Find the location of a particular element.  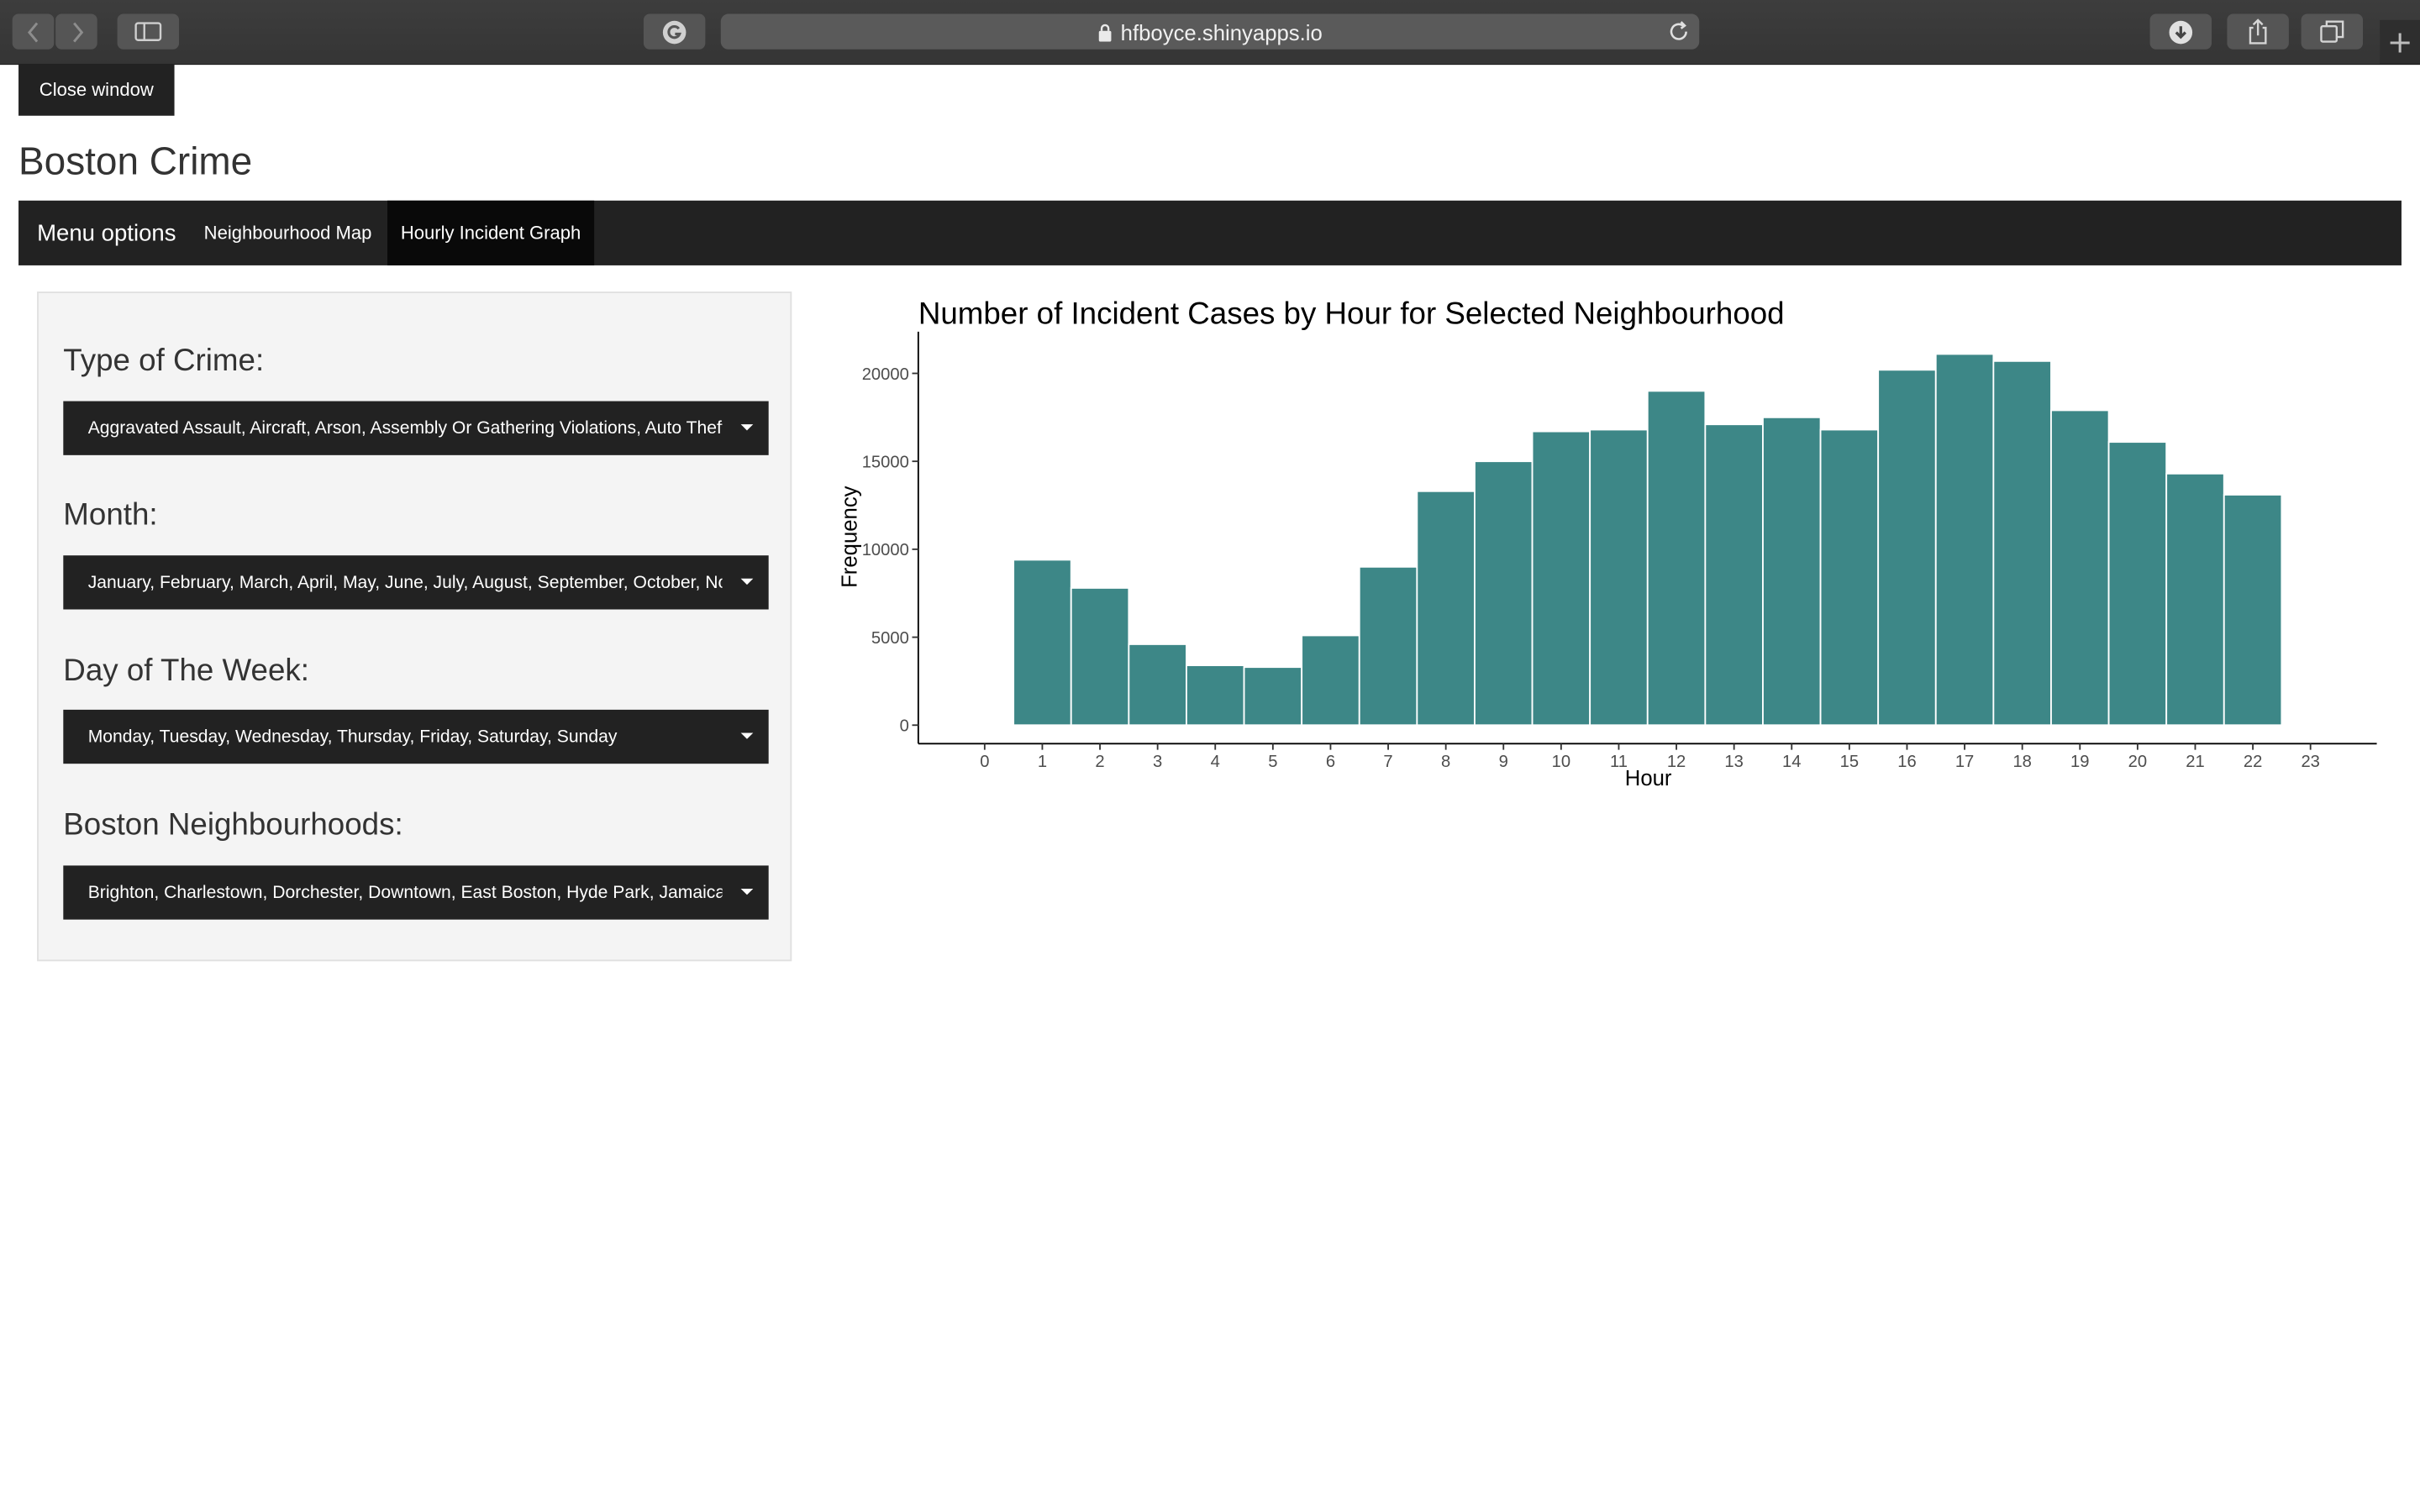

chevron-left-icon is located at coordinates (33, 31).